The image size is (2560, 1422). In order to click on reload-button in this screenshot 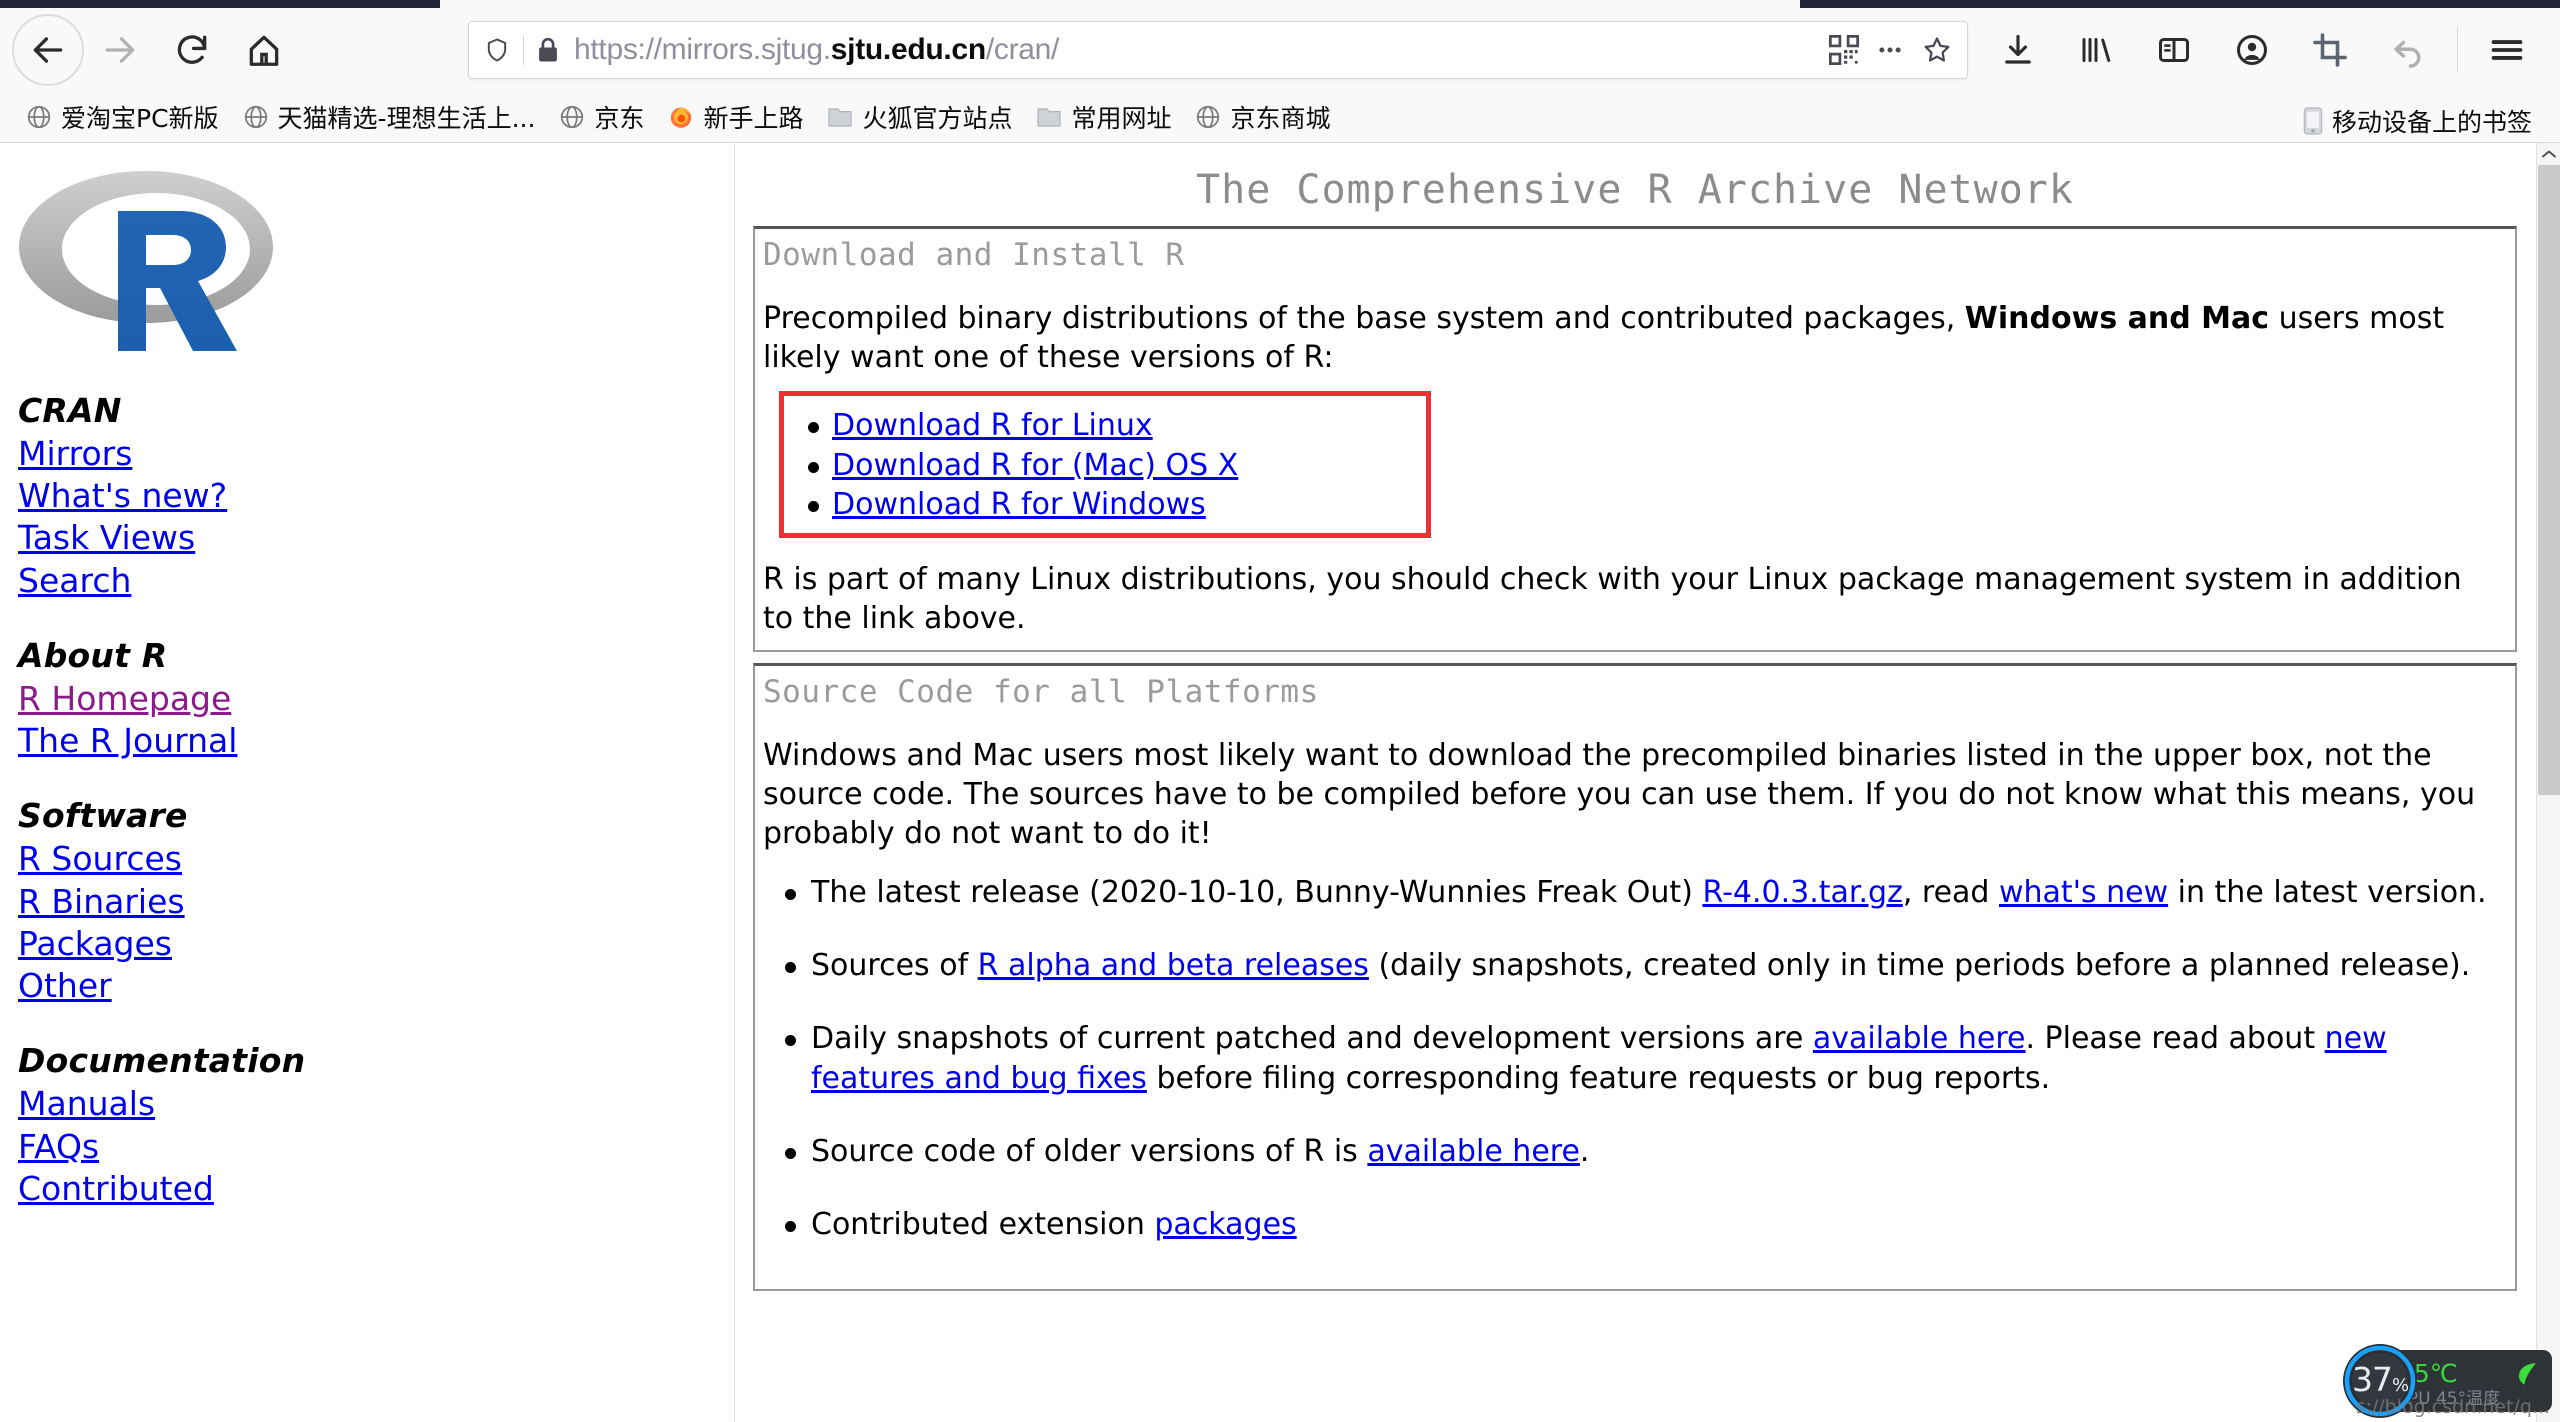, I will do `click(192, 50)`.